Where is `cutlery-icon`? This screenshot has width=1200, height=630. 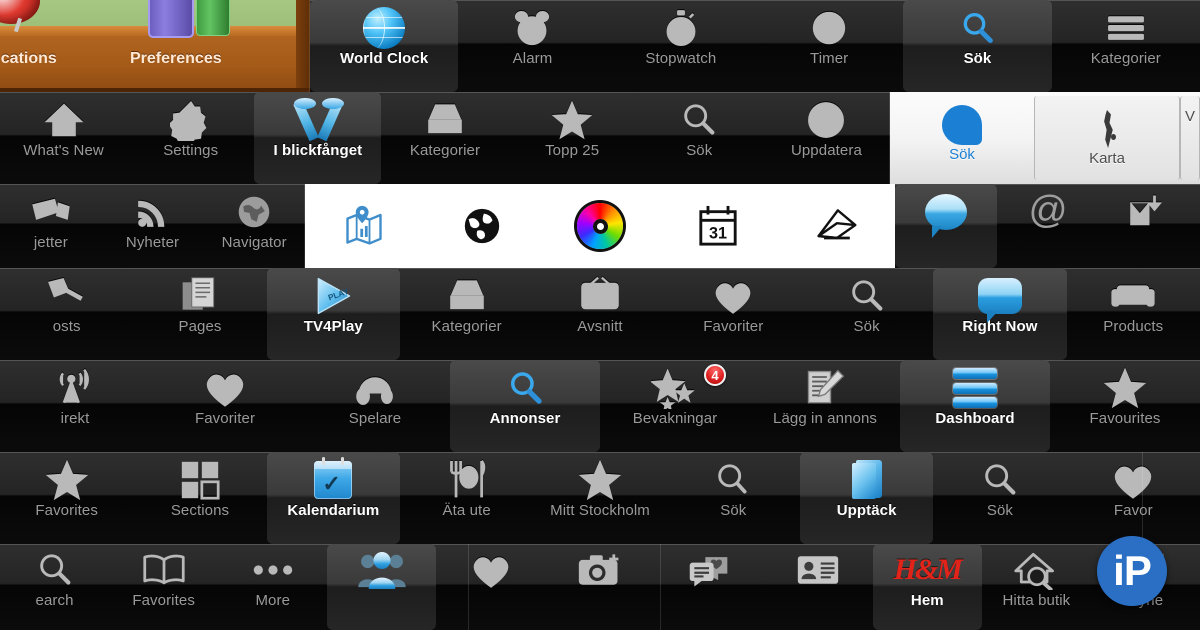 cutlery-icon is located at coordinates (466, 480).